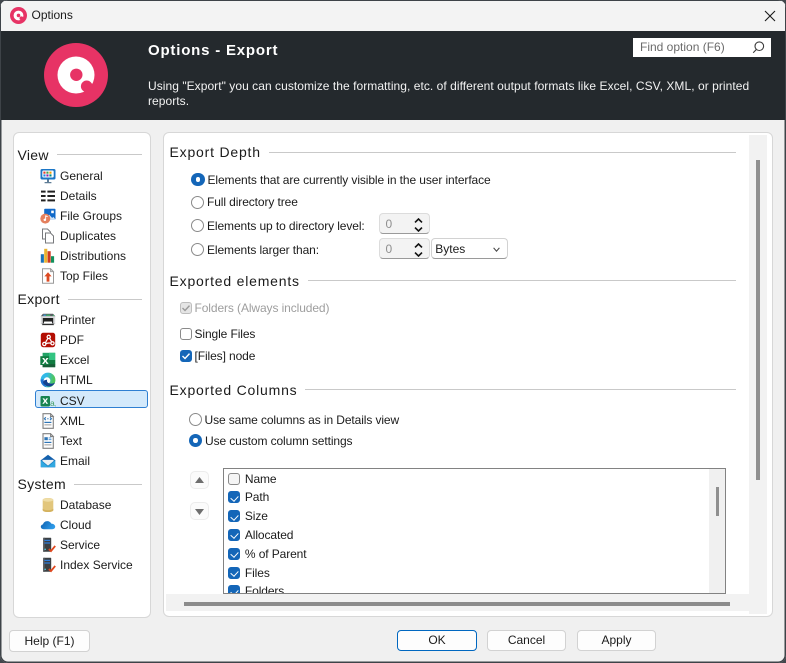  What do you see at coordinates (53, 402) in the screenshot?
I see `svg-text: a,` at bounding box center [53, 402].